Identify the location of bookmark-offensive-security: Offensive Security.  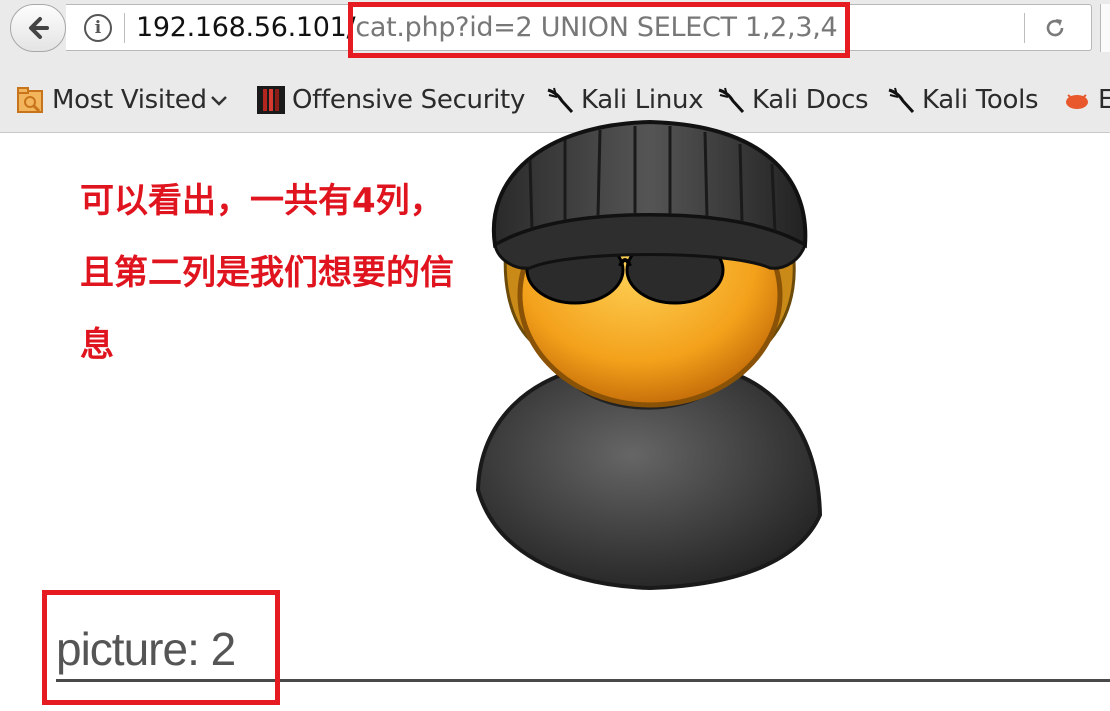
(390, 100).